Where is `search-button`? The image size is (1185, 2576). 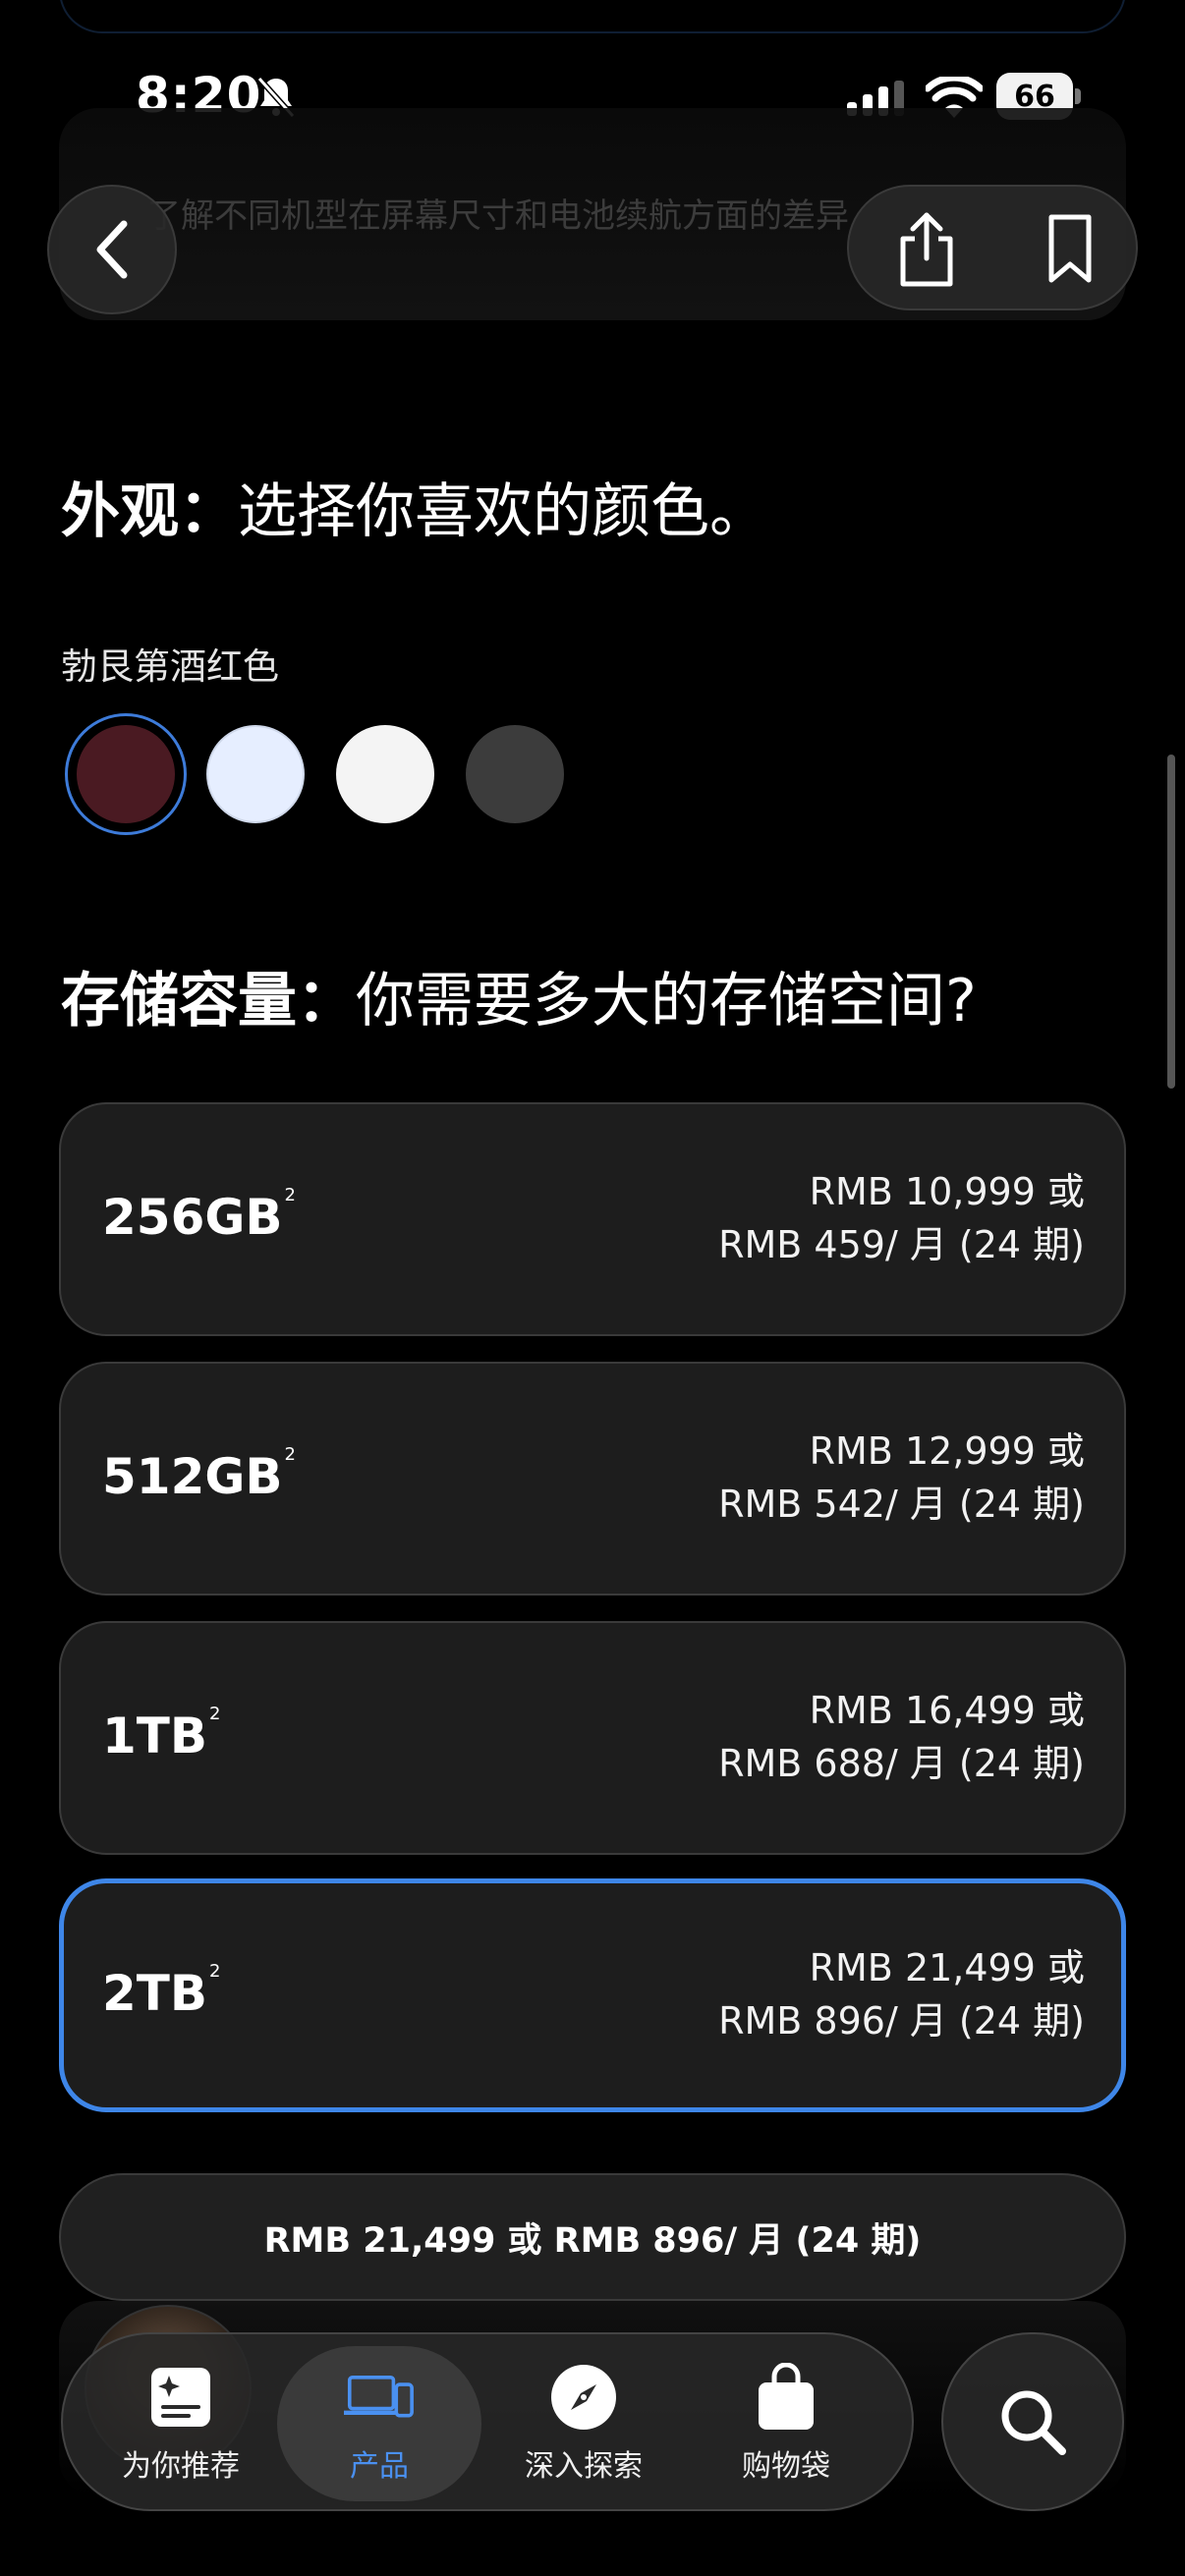
search-button is located at coordinates (1033, 2421).